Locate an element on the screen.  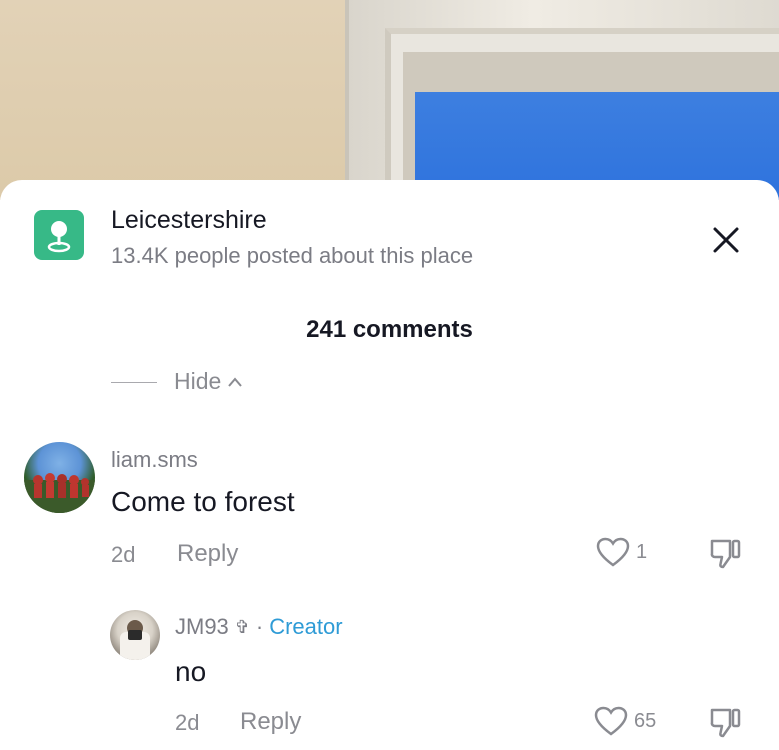
divider is located at coordinates (134, 382).